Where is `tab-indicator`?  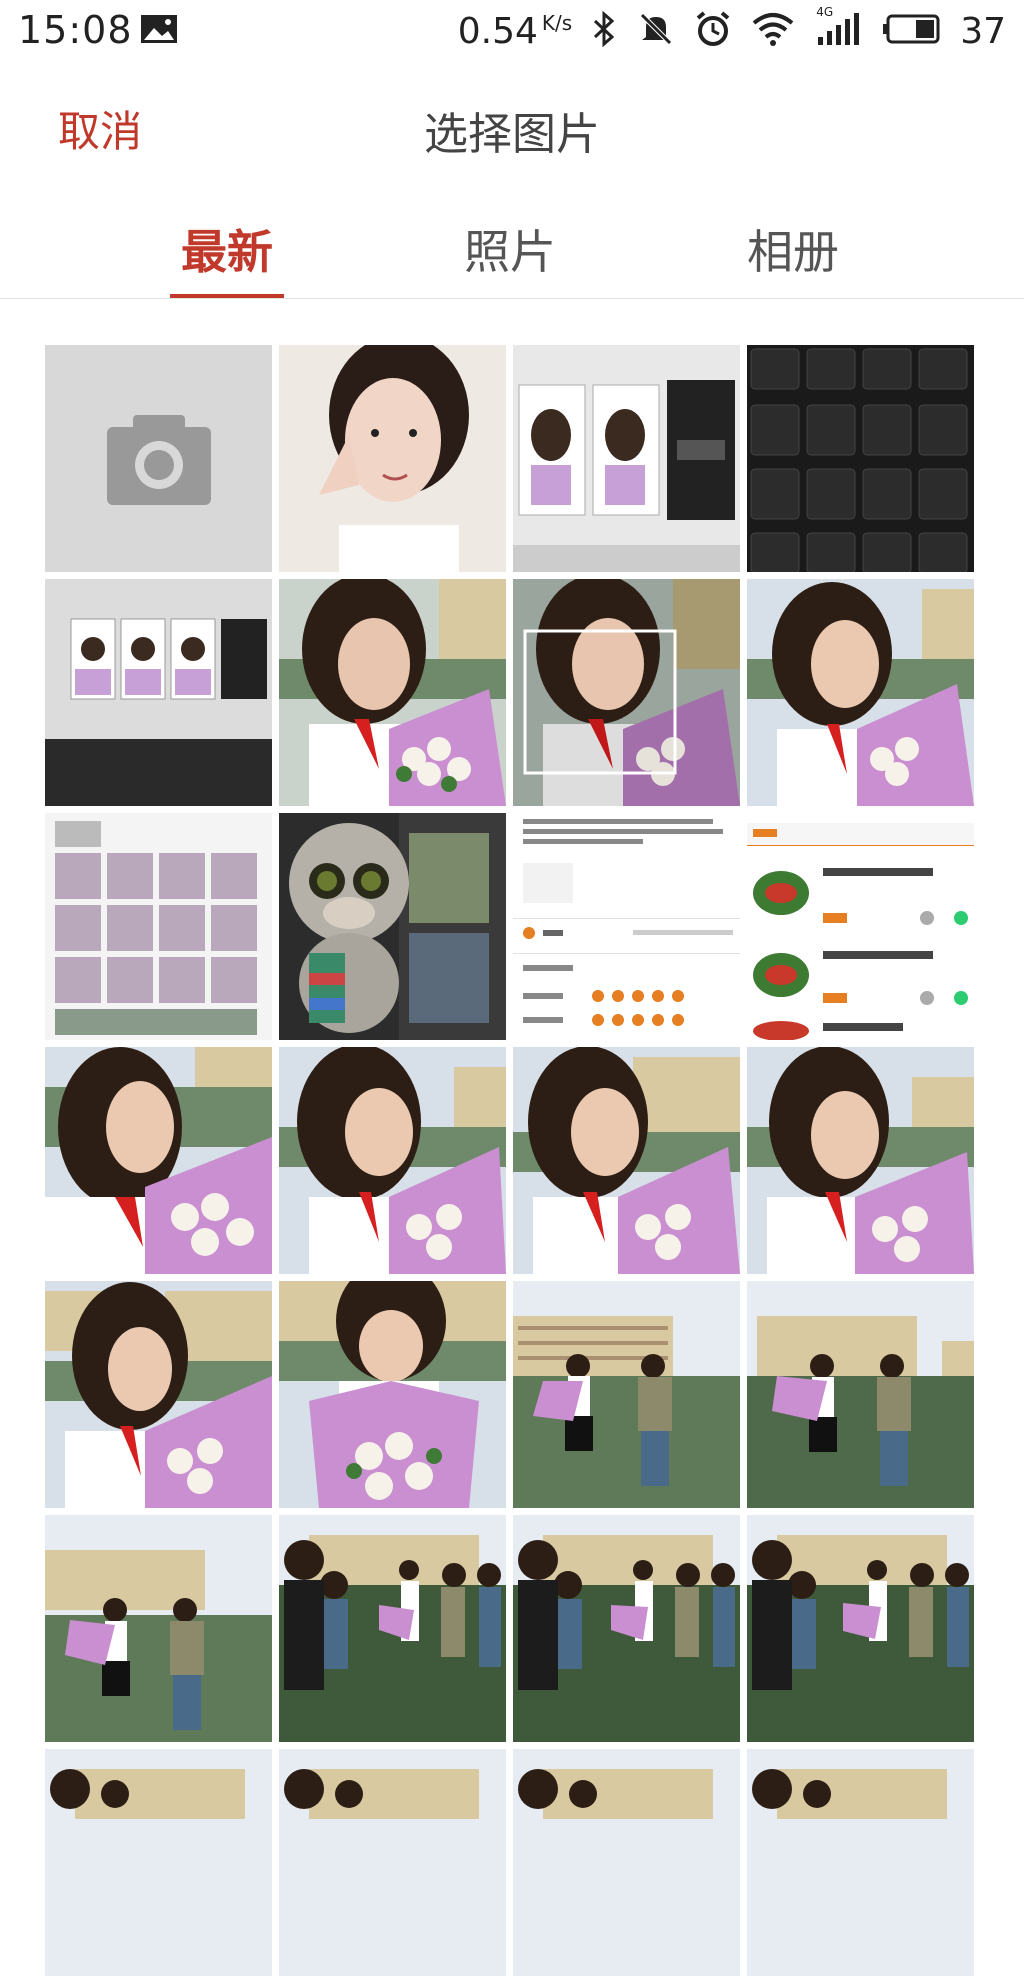
tab-indicator is located at coordinates (227, 296).